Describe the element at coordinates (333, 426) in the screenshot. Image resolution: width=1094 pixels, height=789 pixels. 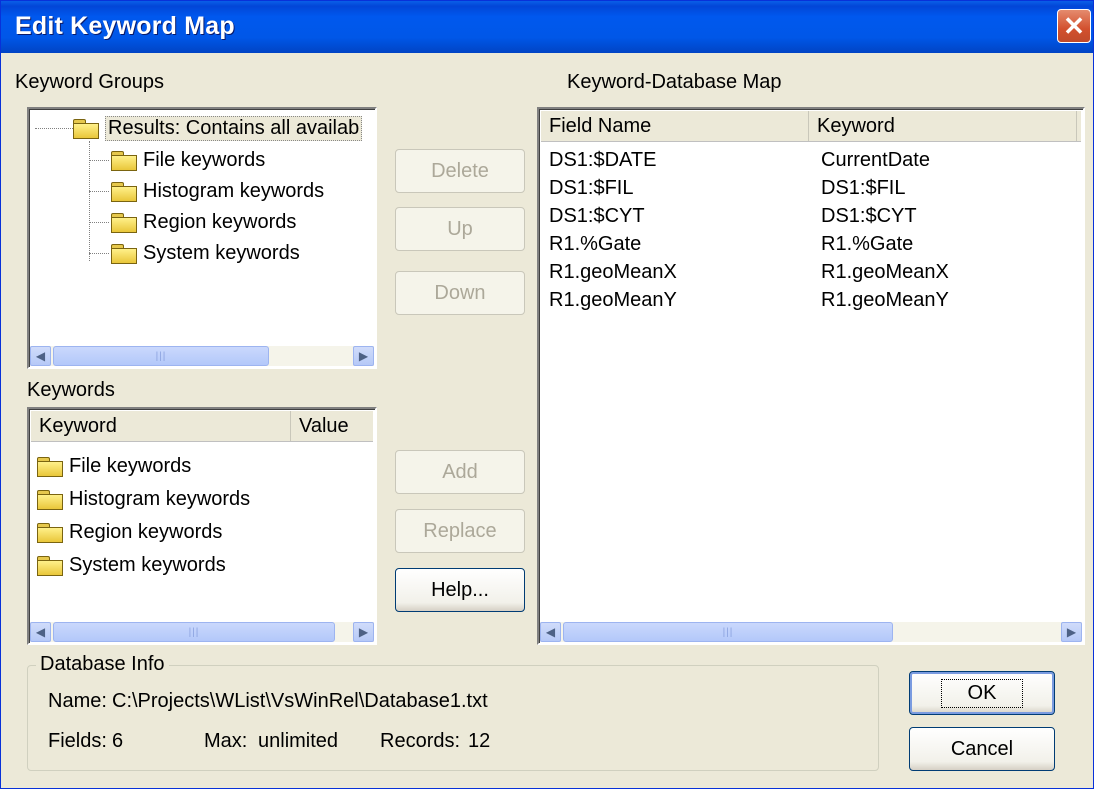
I see `column-header-value: Value` at that location.